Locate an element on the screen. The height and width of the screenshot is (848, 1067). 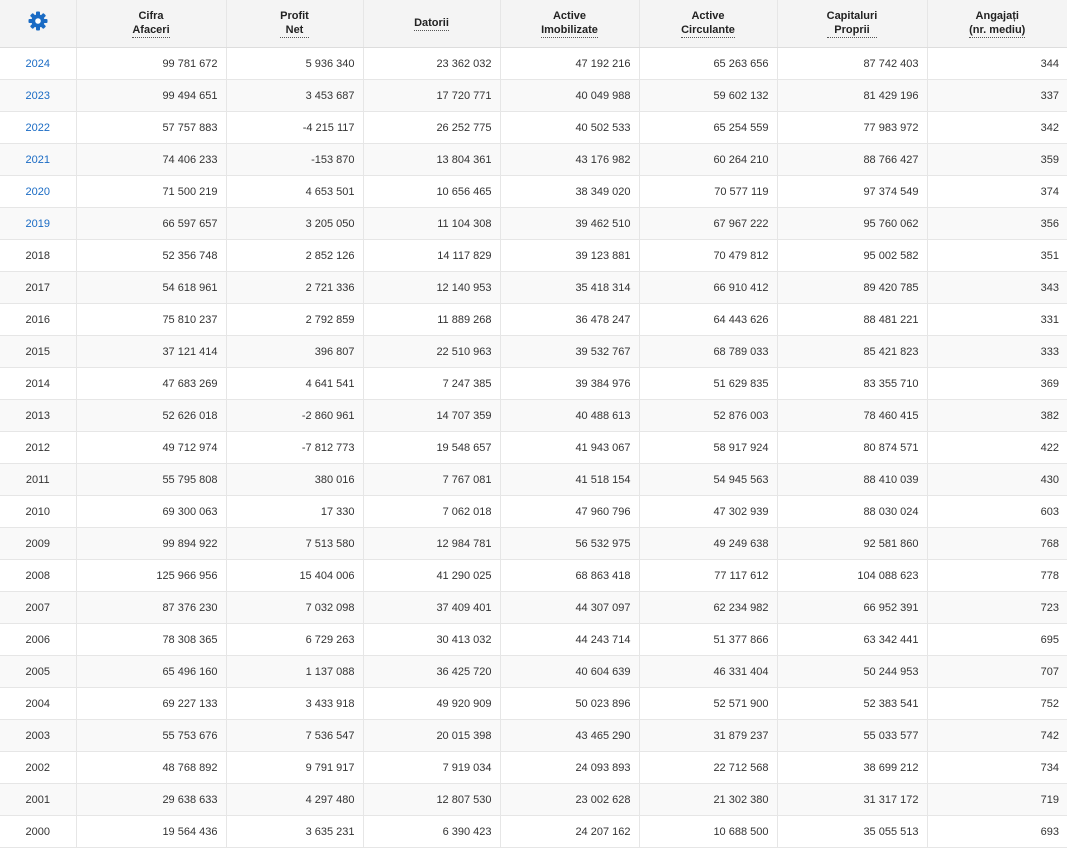
value-cell: 35 418 314 is located at coordinates (569, 287).